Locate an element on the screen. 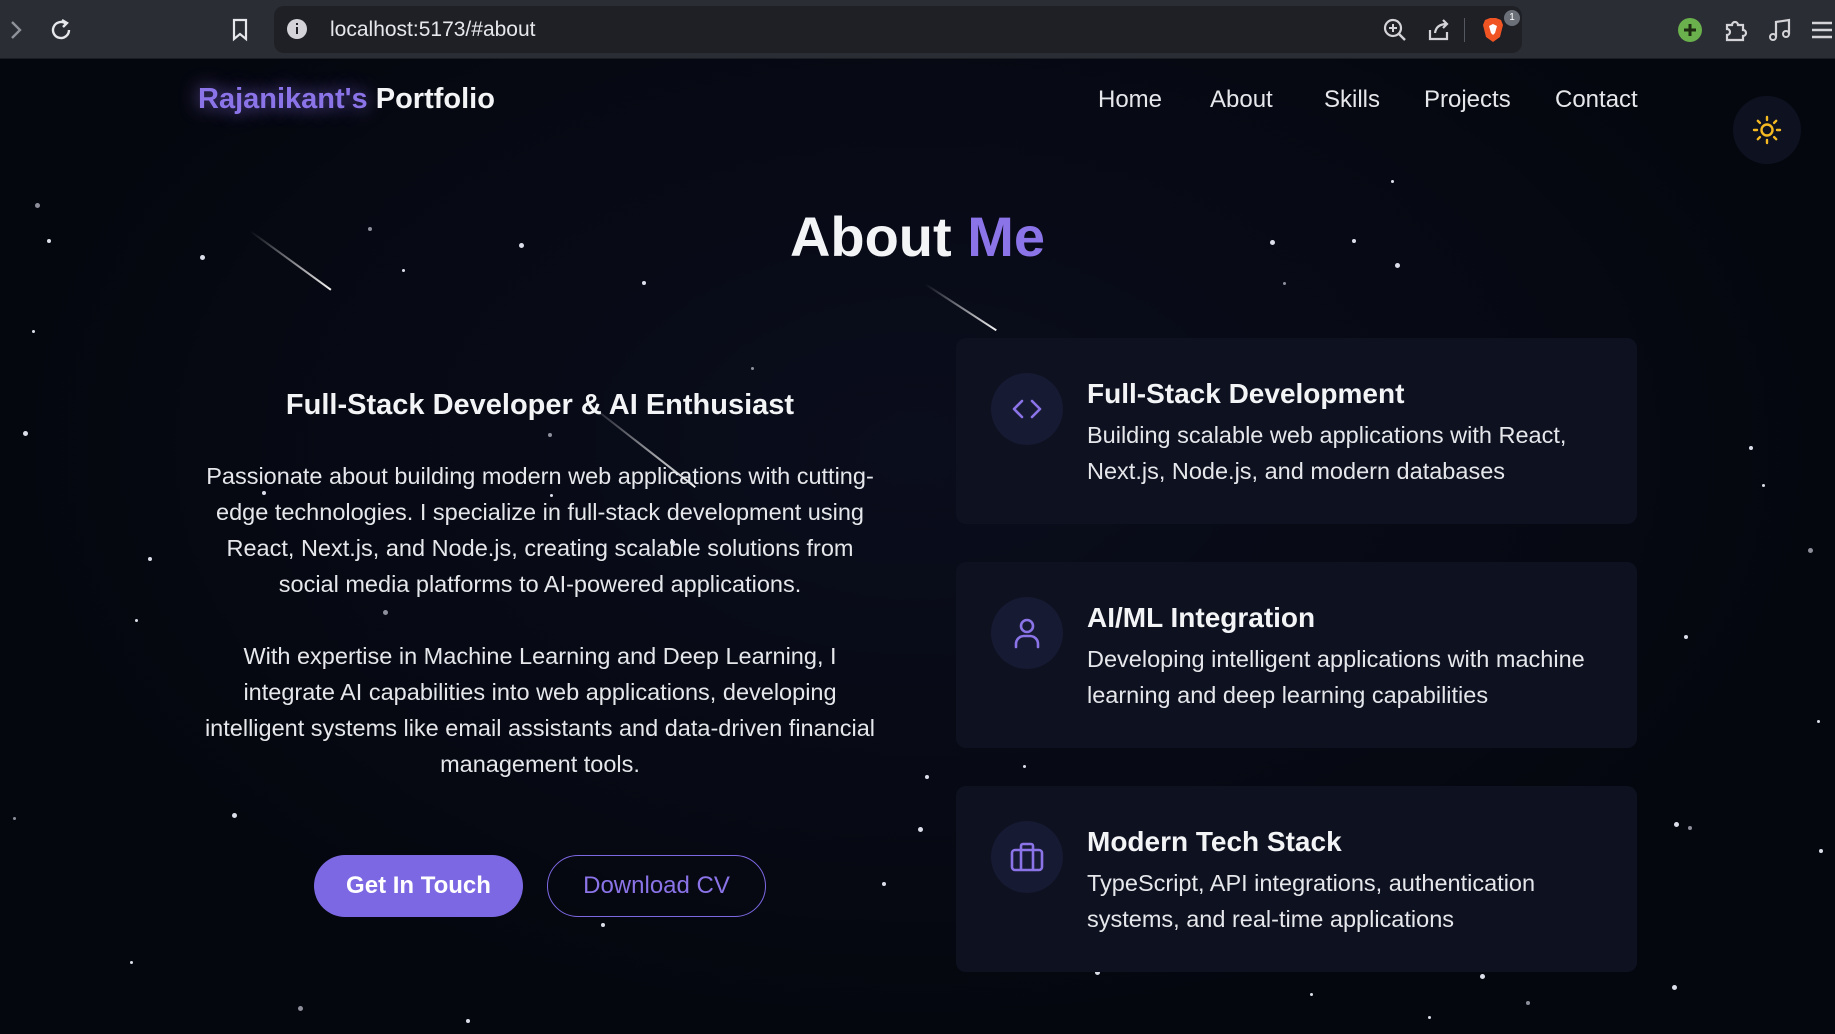  toolbar-separator is located at coordinates (1464, 30).